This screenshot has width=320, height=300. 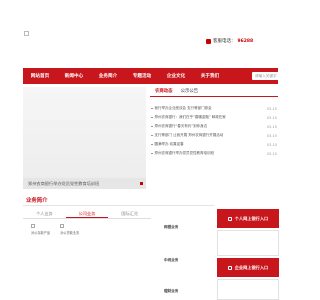 I want to click on corporate-ebank-panel, so click(x=248, y=289).